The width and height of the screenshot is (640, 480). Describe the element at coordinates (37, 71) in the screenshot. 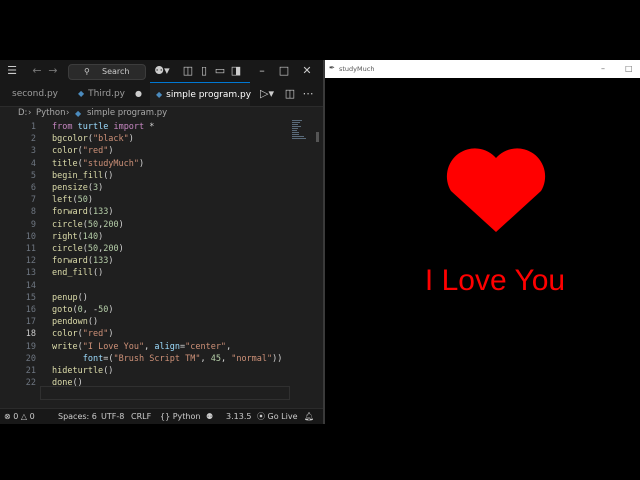

I see `back-arrow-icon: ←` at that location.